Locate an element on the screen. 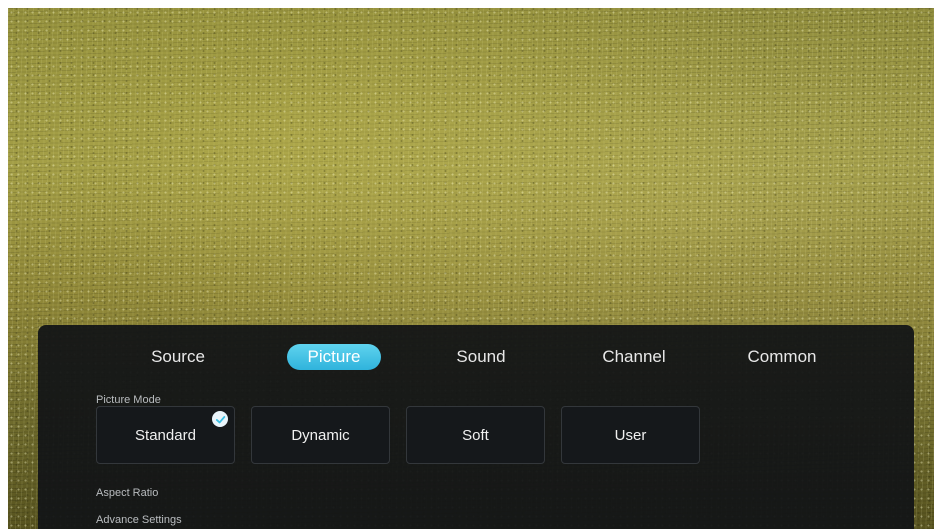 This screenshot has height=529, width=935. picture-mode-dynamic-label: Dynamic is located at coordinates (320, 435).